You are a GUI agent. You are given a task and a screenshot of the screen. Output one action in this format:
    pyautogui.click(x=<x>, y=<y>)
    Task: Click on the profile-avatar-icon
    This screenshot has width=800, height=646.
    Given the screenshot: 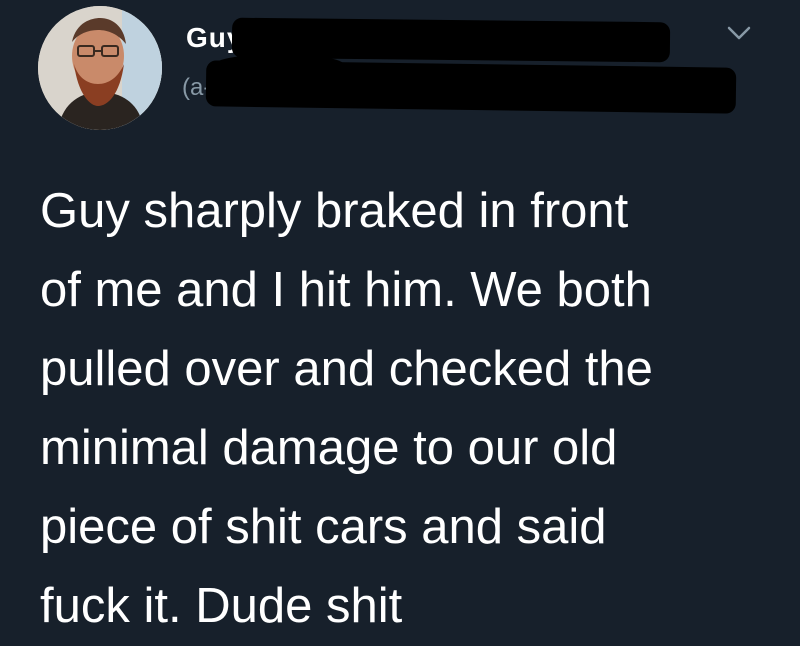 What is the action you would take?
    pyautogui.click(x=100, y=68)
    